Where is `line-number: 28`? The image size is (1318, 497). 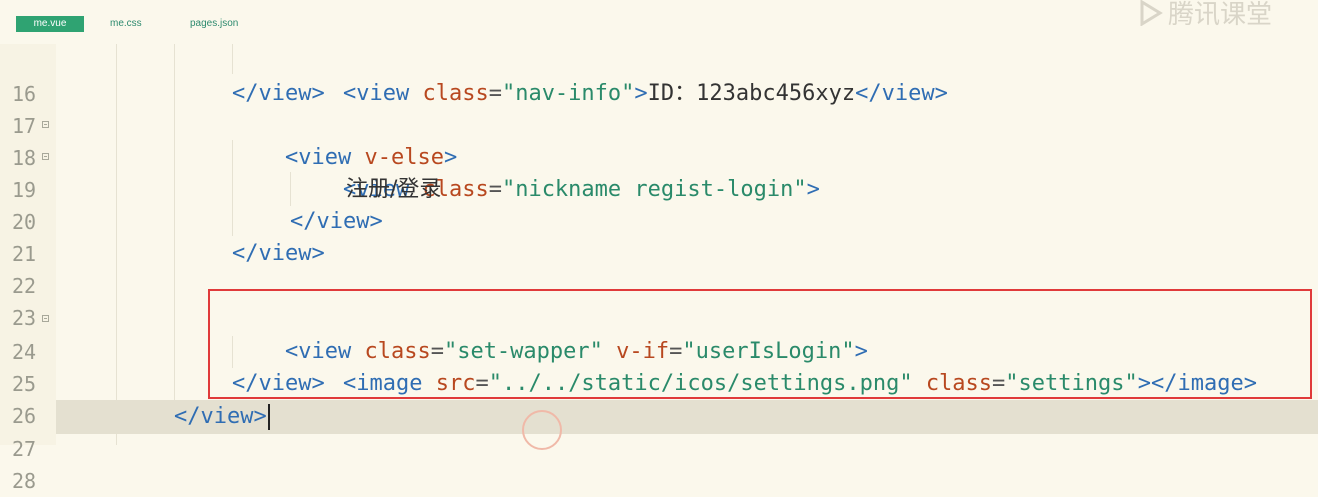 line-number: 28 is located at coordinates (24, 481).